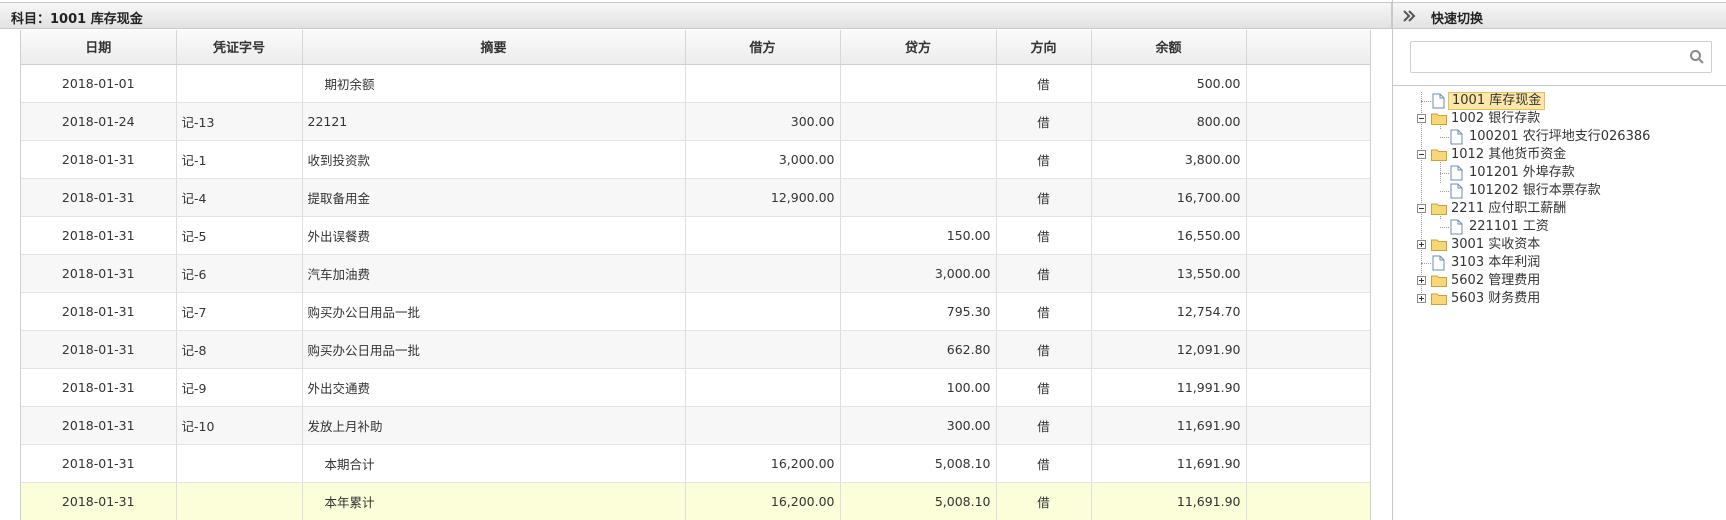  What do you see at coordinates (239, 425) in the screenshot?
I see `cell-voucher: 记-10` at bounding box center [239, 425].